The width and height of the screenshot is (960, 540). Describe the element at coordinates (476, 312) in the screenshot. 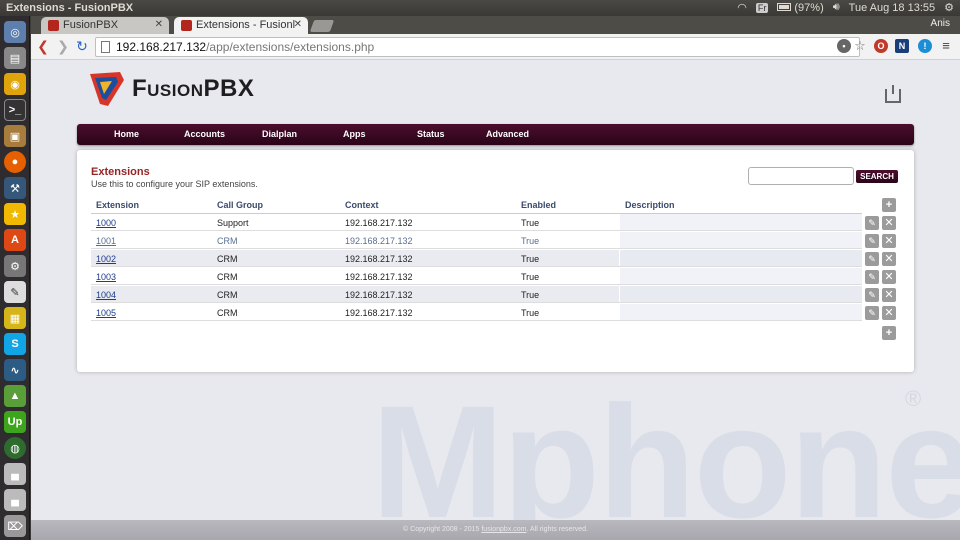

I see `table-row: 1005 CRM 192.168.217.132 True` at that location.